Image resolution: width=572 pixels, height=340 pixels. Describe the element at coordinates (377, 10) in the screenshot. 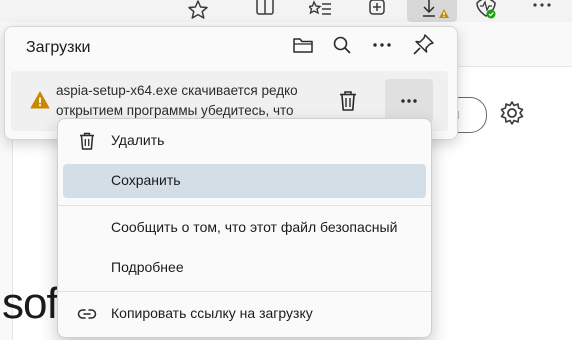

I see `collections-icon` at that location.